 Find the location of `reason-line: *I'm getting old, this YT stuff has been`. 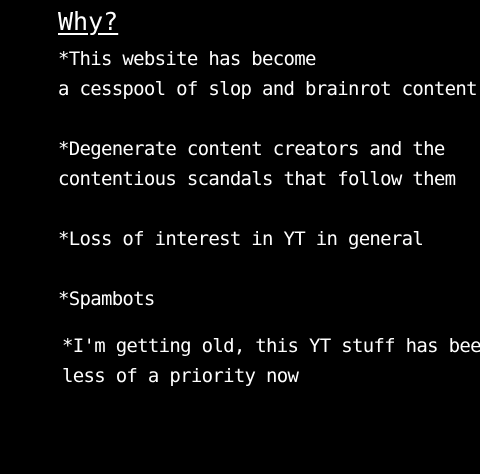

reason-line: *I'm getting old, this YT stuff has been is located at coordinates (271, 346).